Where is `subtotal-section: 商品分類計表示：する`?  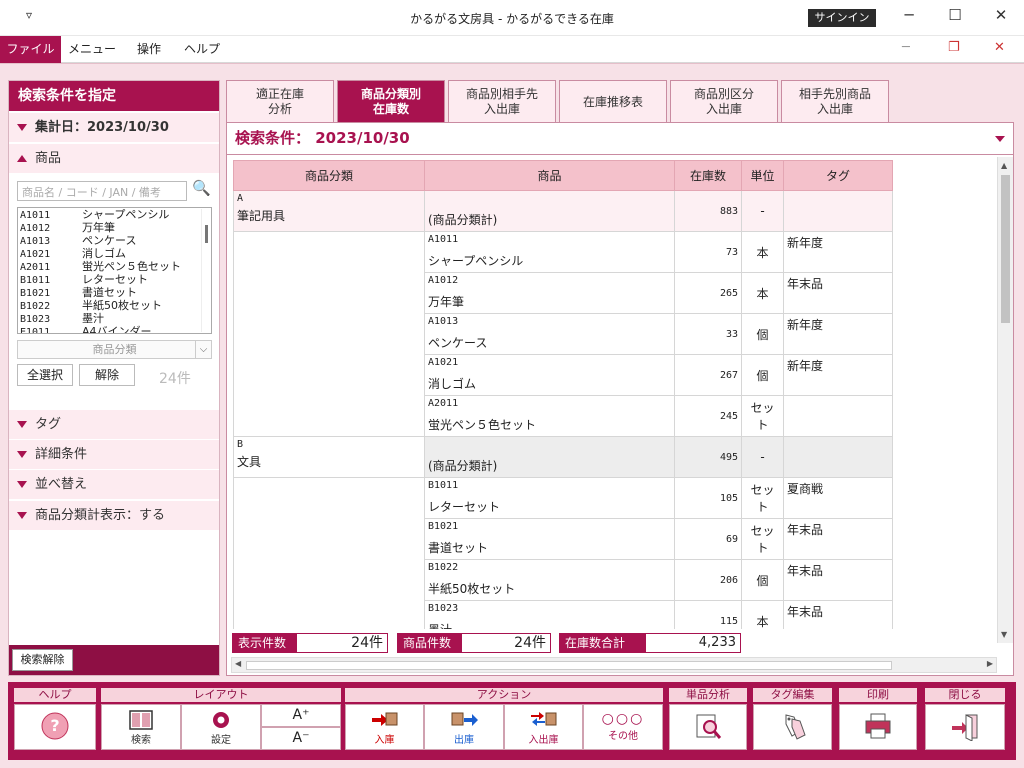 subtotal-section: 商品分類計表示：する is located at coordinates (114, 516).